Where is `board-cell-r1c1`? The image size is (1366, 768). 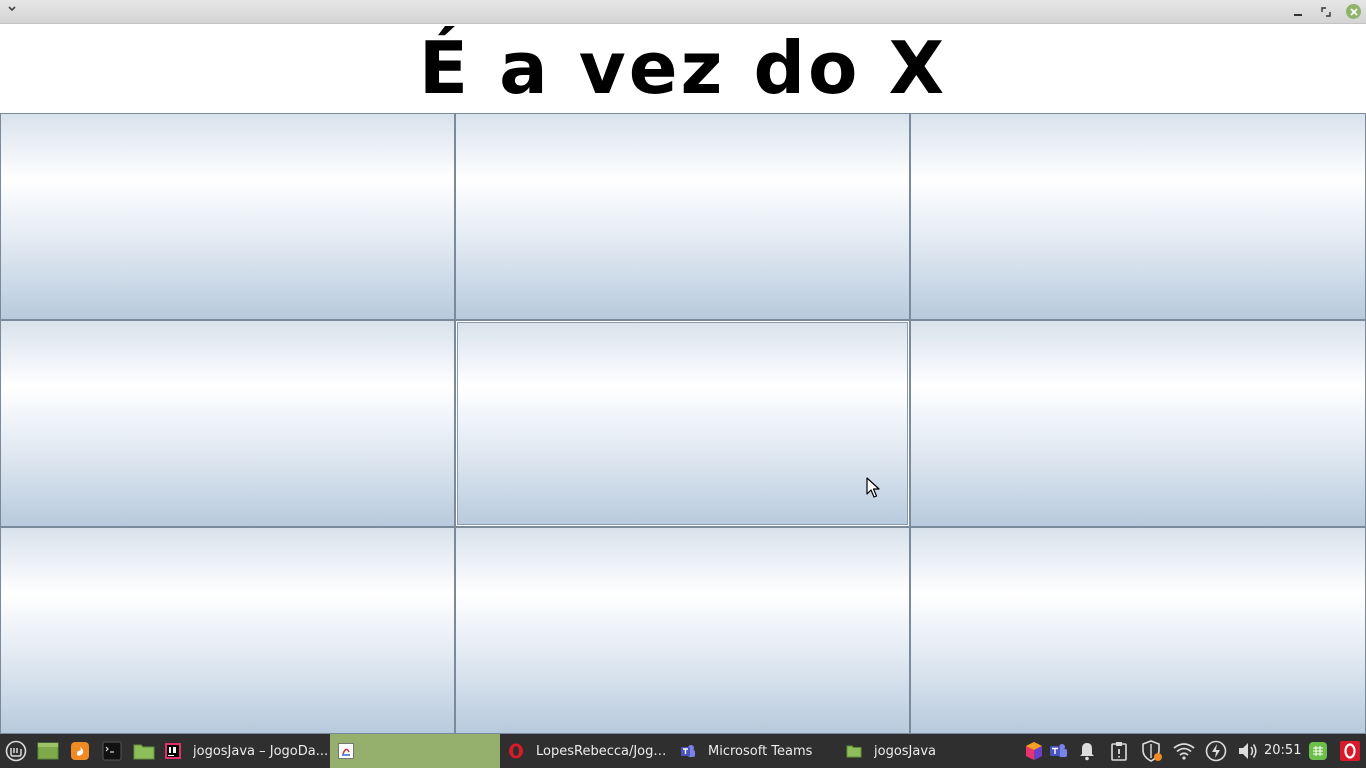
board-cell-r1c1 is located at coordinates (227, 216).